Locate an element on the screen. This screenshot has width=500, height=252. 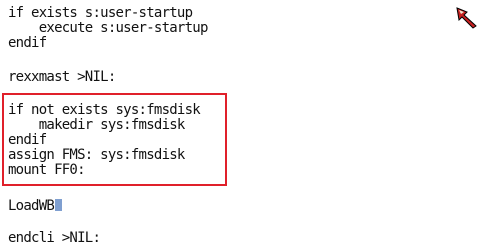
text-cursor is located at coordinates (59, 205).